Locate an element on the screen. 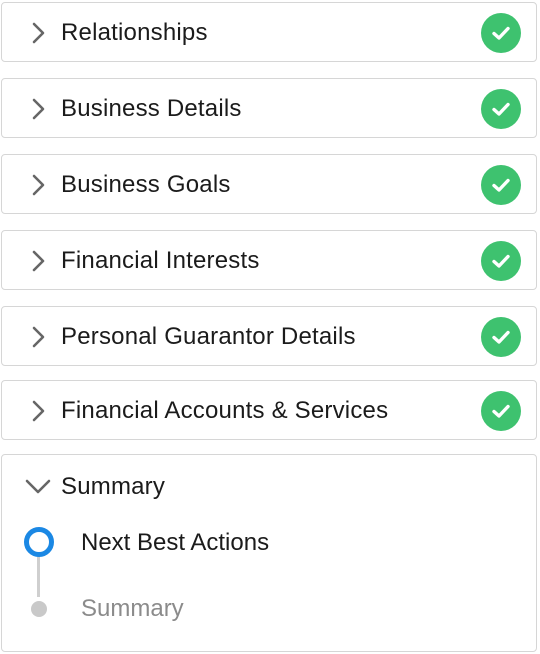 This screenshot has width=540, height=654. chevron-down-icon is located at coordinates (38, 486).